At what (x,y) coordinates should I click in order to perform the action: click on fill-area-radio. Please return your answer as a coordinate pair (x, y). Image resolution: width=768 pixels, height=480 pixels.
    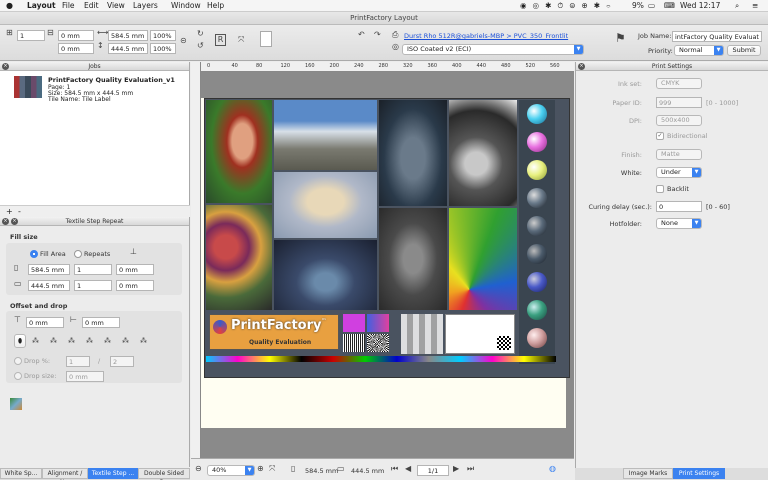
    Looking at the image, I should click on (34, 254).